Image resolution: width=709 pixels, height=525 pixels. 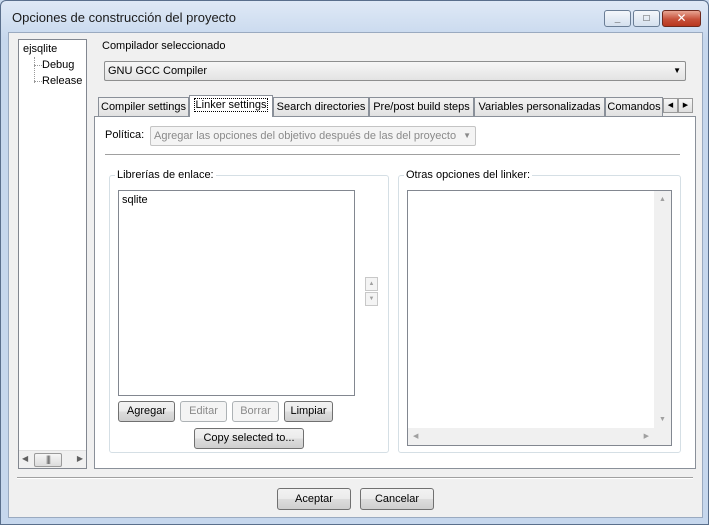 I want to click on tab-label: Compiler settings, so click(x=143, y=107).